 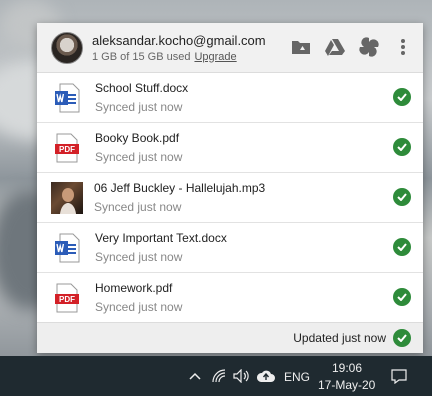 What do you see at coordinates (230, 297) in the screenshot?
I see `file-row: PDF Homework.pdf Synced just now` at bounding box center [230, 297].